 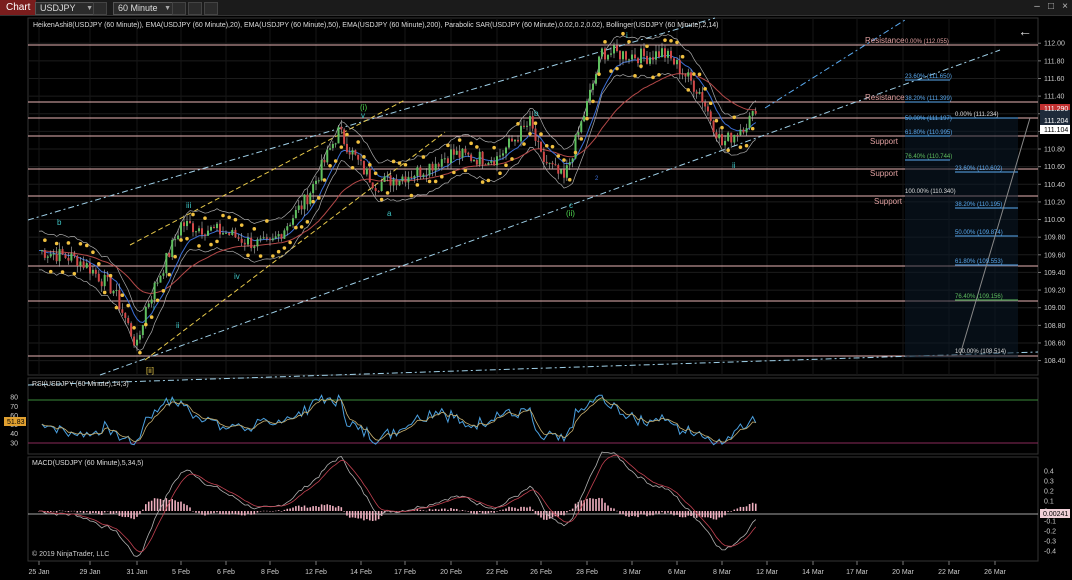 I want to click on price-tick: 110.20, so click(x=1051, y=202).